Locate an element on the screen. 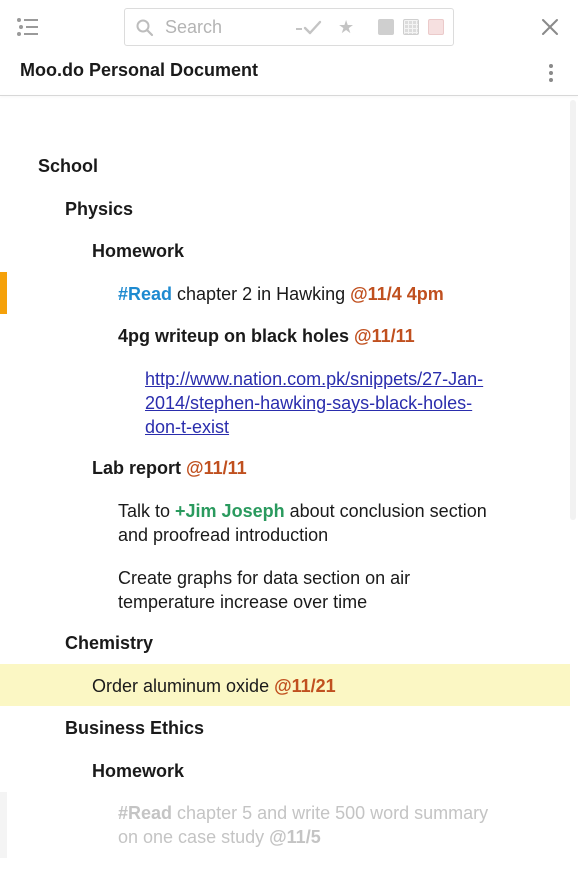 This screenshot has height=870, width=578. url-link-line: don-t-exist is located at coordinates (314, 427).